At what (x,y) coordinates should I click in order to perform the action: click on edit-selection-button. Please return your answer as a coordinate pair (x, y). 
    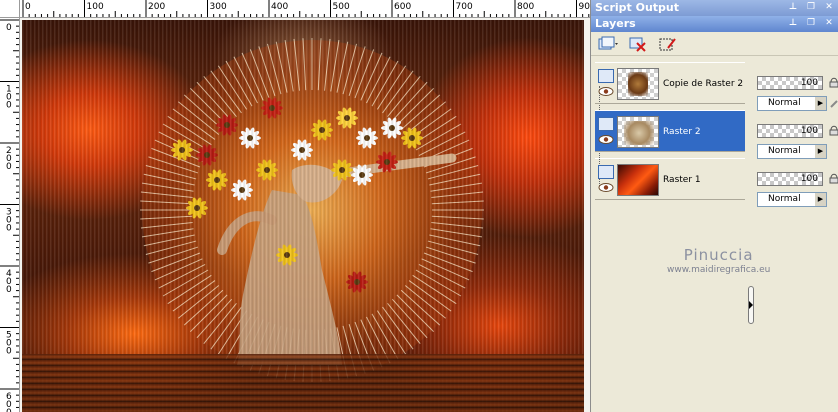
    Looking at the image, I should click on (668, 44).